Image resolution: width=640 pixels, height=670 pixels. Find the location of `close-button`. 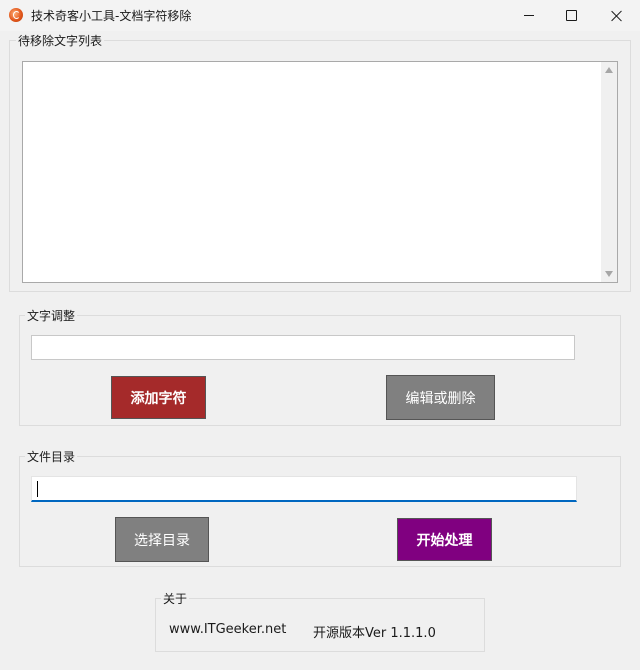

close-button is located at coordinates (617, 15).